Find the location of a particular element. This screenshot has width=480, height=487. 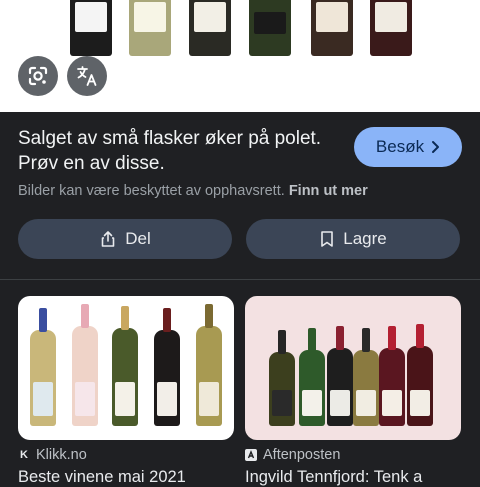

share-icon is located at coordinates (108, 239).